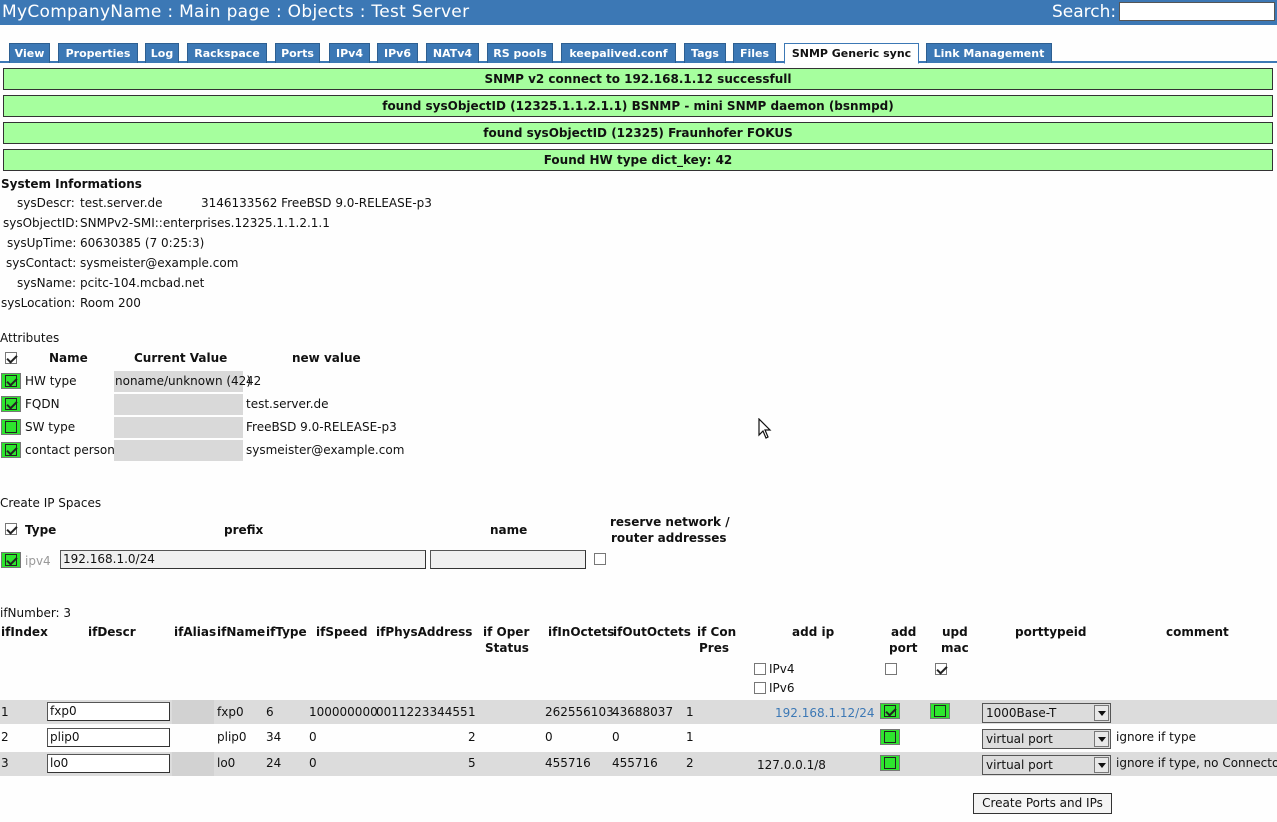 Image resolution: width=1277 pixels, height=822 pixels. I want to click on attributes-header-name: Name, so click(68, 358).